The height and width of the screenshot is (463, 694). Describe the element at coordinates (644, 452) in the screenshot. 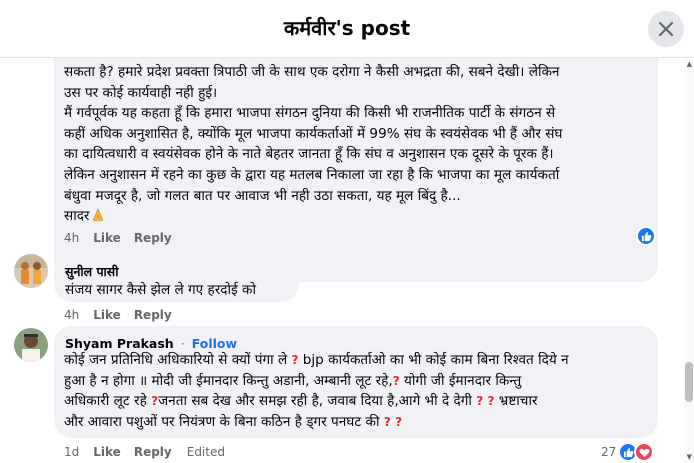

I see `love-reaction-icon` at that location.